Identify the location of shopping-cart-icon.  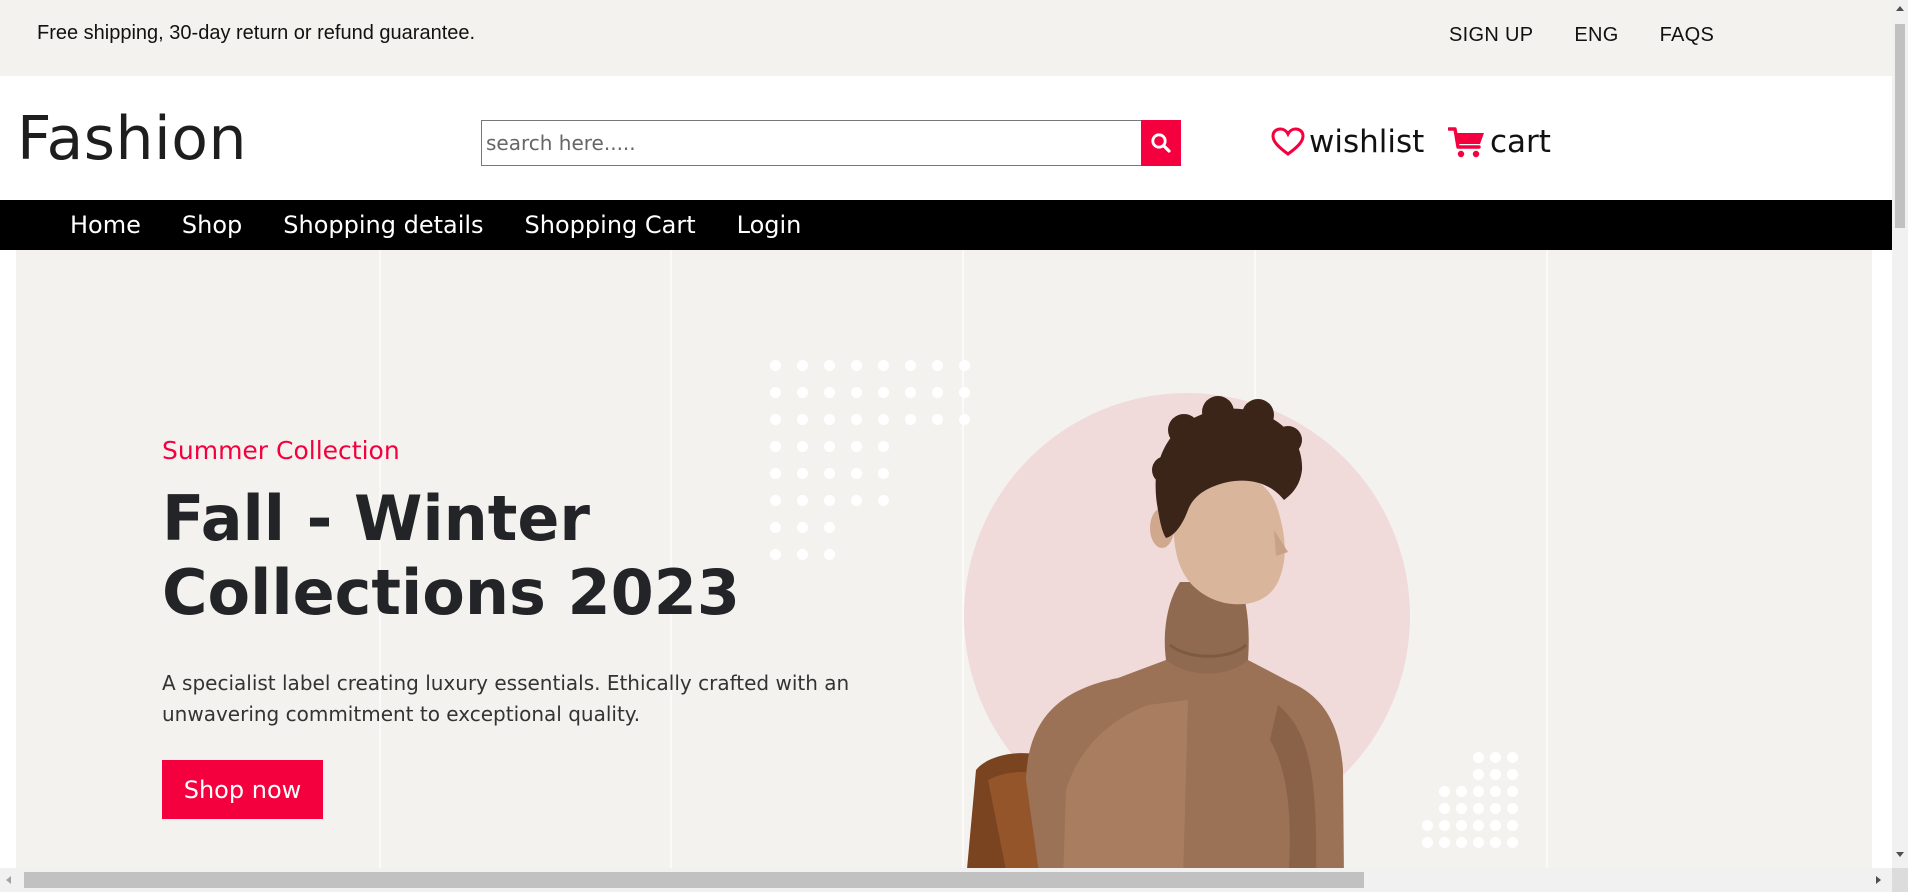
(1466, 142).